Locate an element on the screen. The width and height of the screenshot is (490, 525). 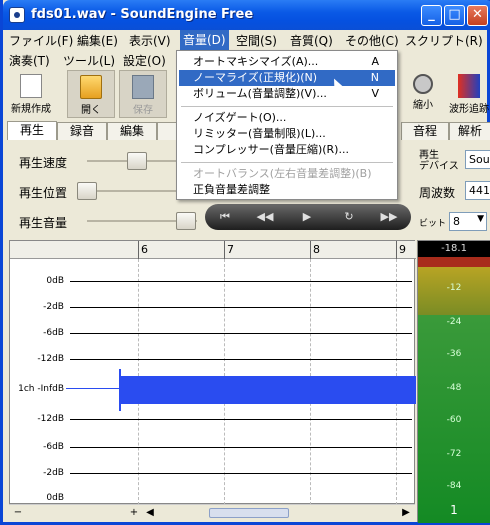
db-label: -2dB is located at coordinates (53, 307).